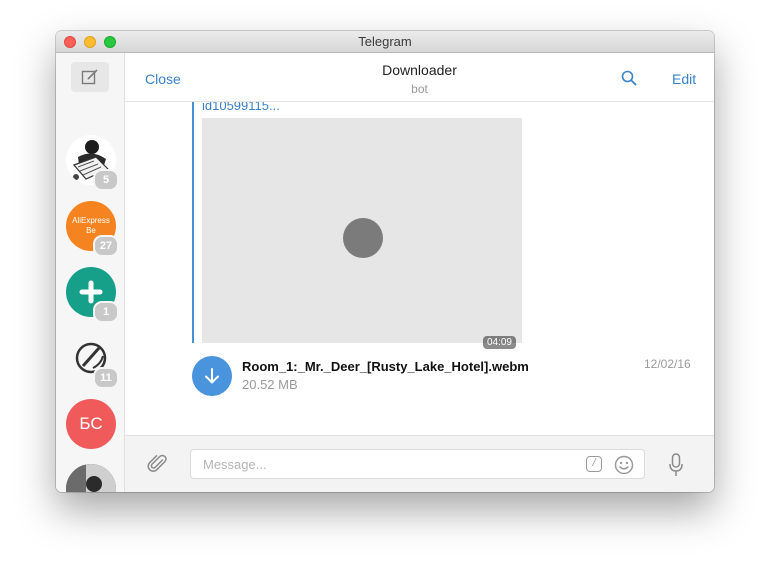 Image resolution: width=770 pixels, height=573 pixels. What do you see at coordinates (667, 364) in the screenshot?
I see `message-date: 12/02/16` at bounding box center [667, 364].